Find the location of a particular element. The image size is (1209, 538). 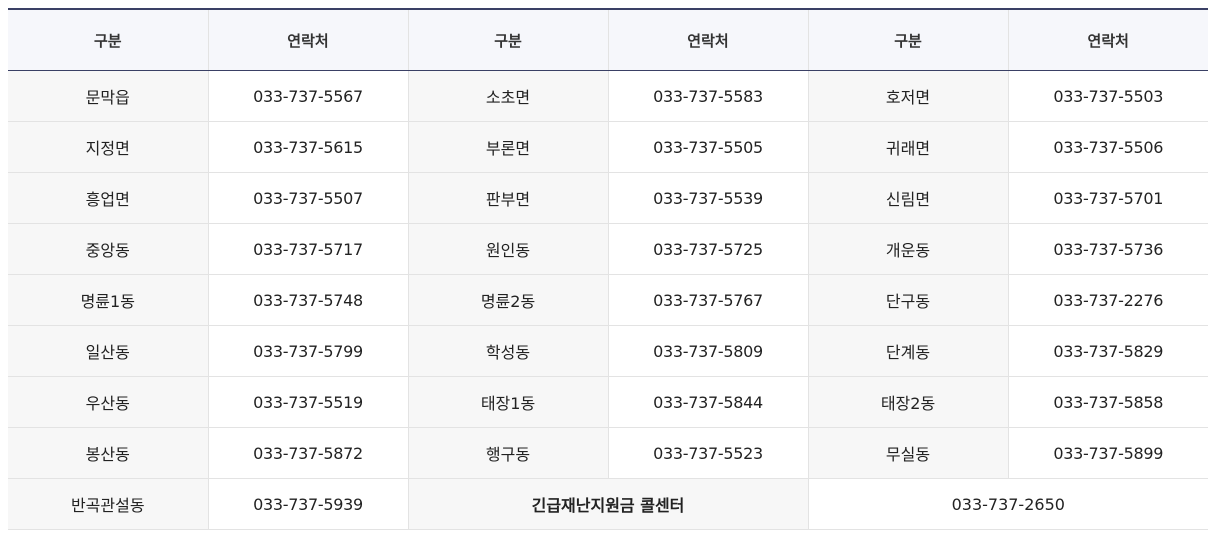

area-cell: 학성동 is located at coordinates (507, 351).